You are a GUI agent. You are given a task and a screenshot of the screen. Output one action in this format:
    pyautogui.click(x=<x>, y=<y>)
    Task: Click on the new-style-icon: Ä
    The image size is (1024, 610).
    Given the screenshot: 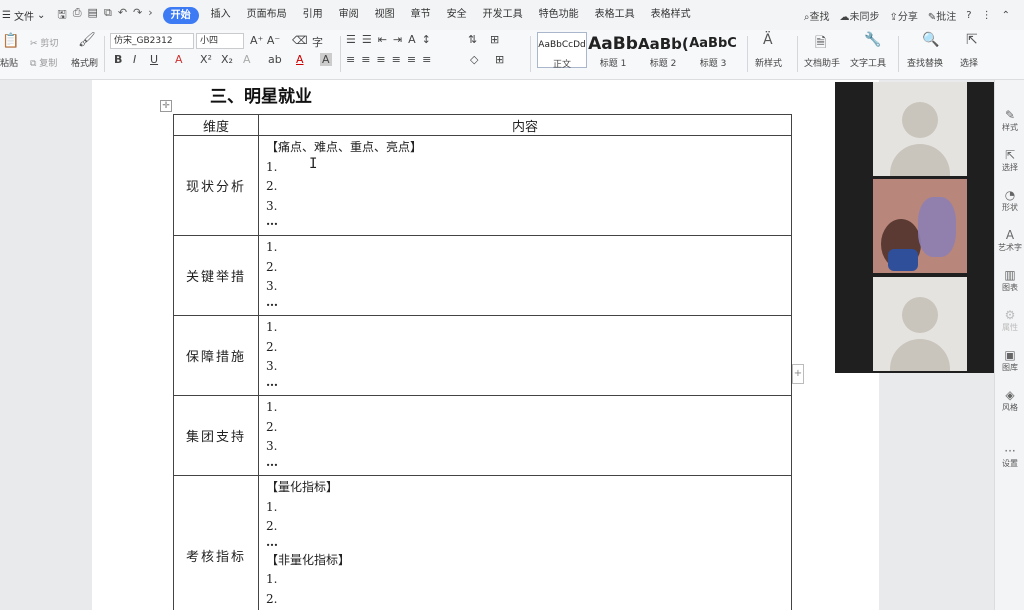 What is the action you would take?
    pyautogui.click(x=768, y=40)
    